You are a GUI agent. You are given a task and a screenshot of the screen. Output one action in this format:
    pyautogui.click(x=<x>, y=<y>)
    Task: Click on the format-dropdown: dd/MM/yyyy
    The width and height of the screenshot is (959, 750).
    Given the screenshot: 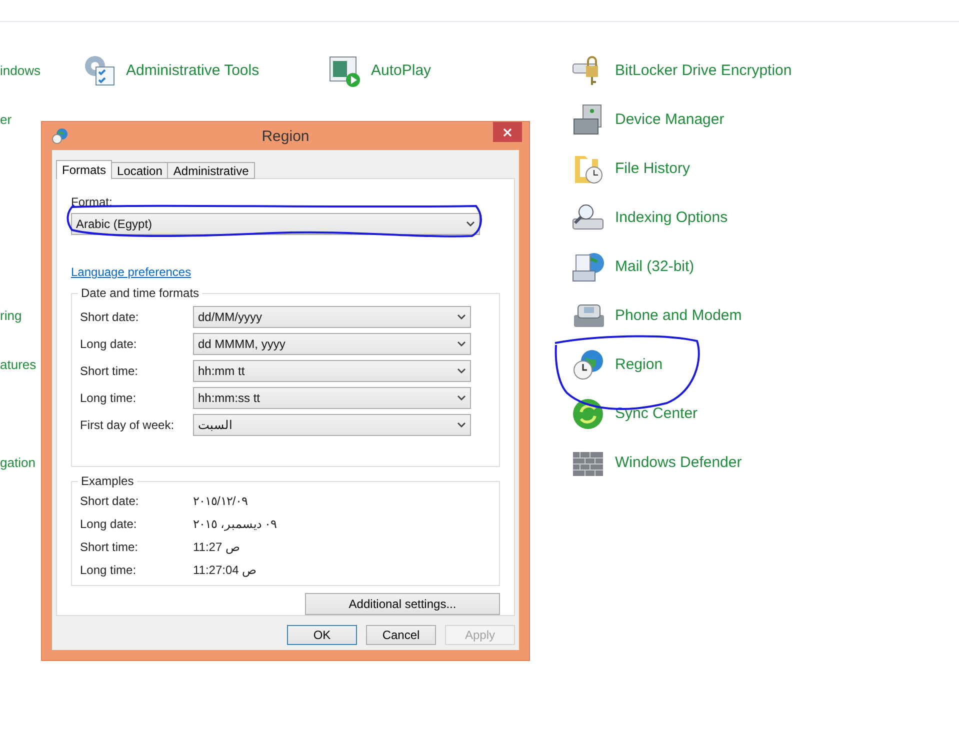 What is the action you would take?
    pyautogui.click(x=332, y=317)
    